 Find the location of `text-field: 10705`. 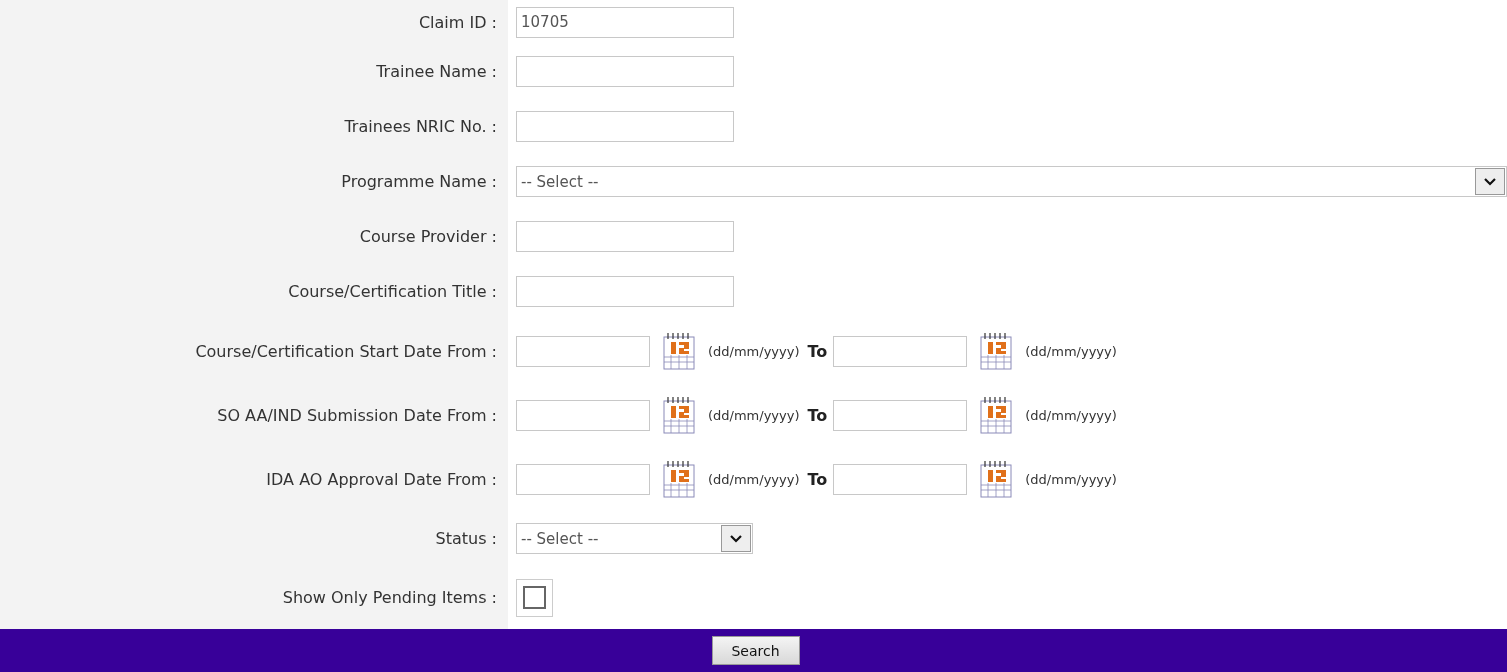

text-field: 10705 is located at coordinates (625, 22).